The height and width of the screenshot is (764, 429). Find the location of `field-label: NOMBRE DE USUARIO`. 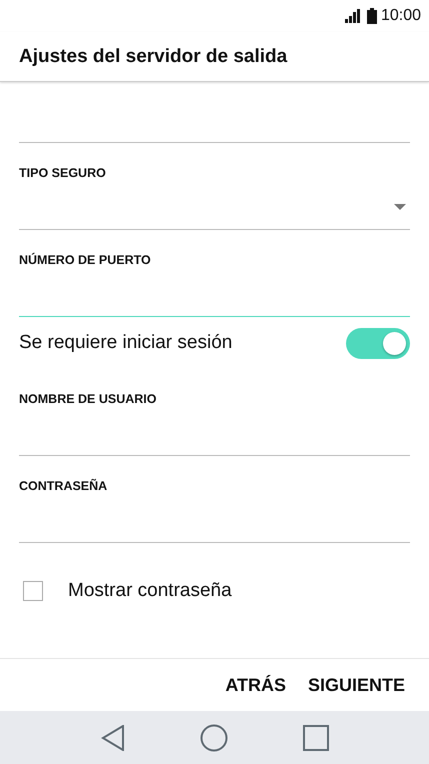

field-label: NOMBRE DE USUARIO is located at coordinates (88, 399).